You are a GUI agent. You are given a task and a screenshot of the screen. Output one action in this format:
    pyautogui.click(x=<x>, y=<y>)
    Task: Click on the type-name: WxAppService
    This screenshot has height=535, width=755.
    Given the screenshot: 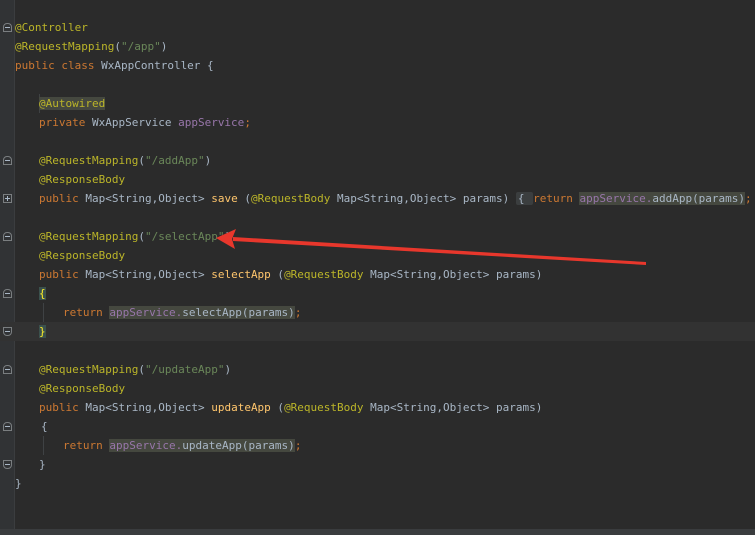 What is the action you would take?
    pyautogui.click(x=135, y=122)
    